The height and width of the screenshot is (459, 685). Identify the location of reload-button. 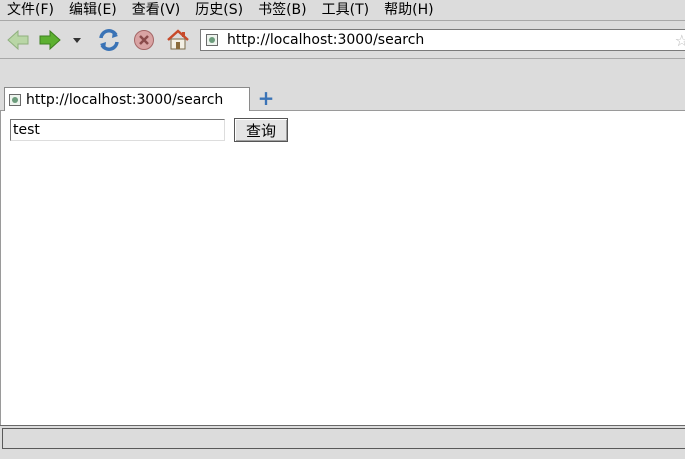
(109, 40).